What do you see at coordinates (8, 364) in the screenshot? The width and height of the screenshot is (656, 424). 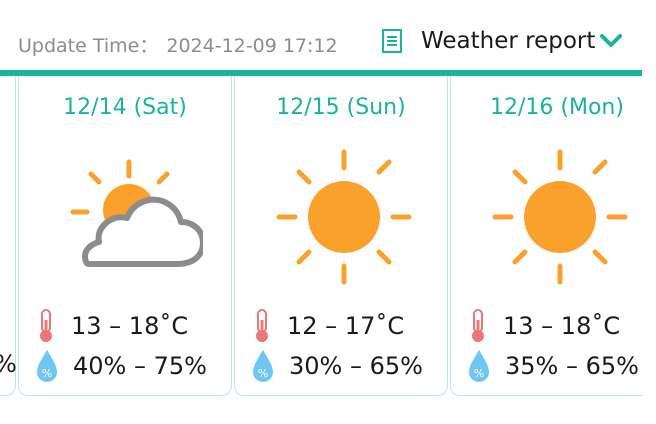 I see `partial-humidity-fragment: %` at bounding box center [8, 364].